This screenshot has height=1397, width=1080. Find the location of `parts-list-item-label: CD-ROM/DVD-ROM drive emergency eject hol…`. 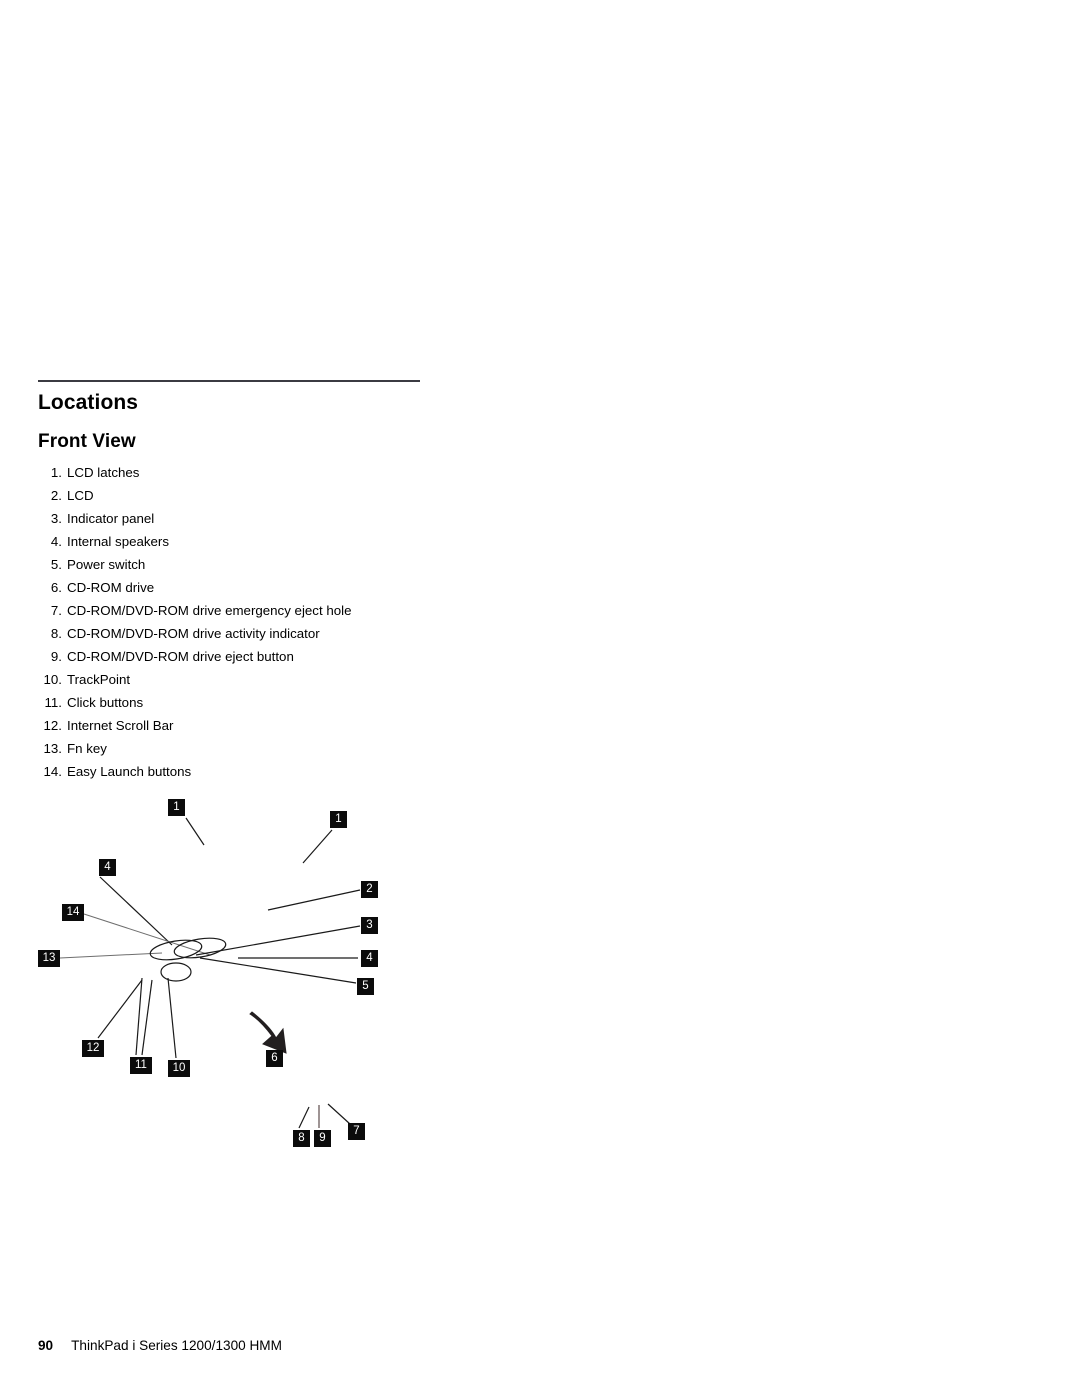

parts-list-item-label: CD-ROM/DVD-ROM drive emergency eject hol… is located at coordinates (209, 610).